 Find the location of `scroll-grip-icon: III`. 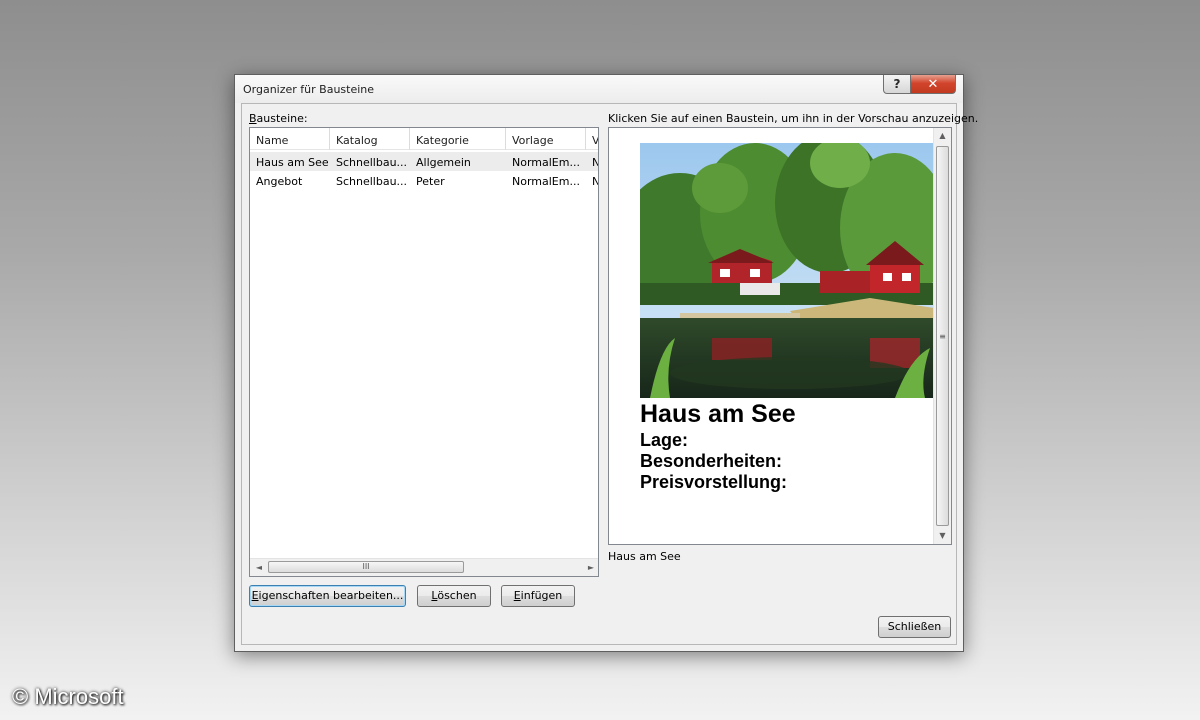

scroll-grip-icon: III is located at coordinates (366, 566).